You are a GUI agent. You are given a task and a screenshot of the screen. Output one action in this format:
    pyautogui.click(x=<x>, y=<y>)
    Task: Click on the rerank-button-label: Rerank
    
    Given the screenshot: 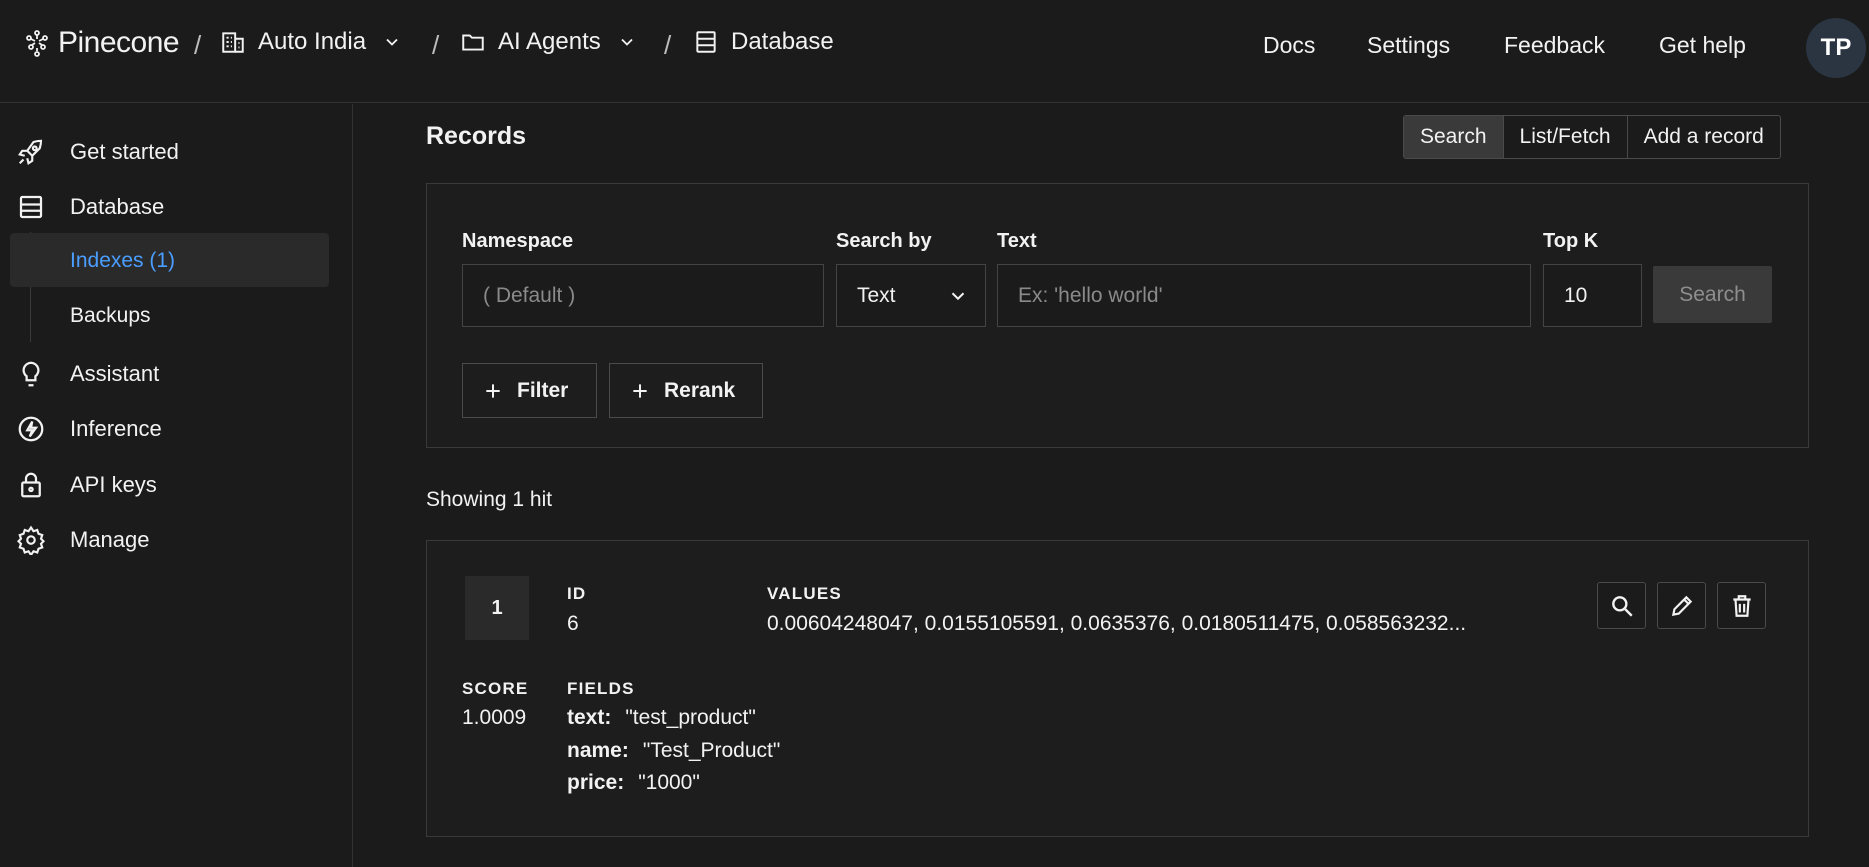 What is the action you would take?
    pyautogui.click(x=700, y=390)
    